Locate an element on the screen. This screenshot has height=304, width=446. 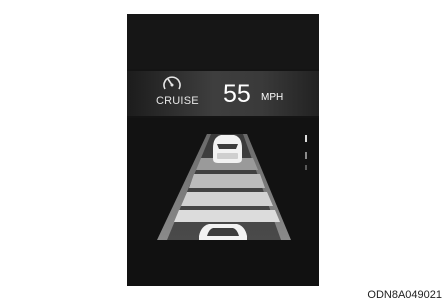
image-reference-code: ODN8A049021 is located at coordinates (404, 295).